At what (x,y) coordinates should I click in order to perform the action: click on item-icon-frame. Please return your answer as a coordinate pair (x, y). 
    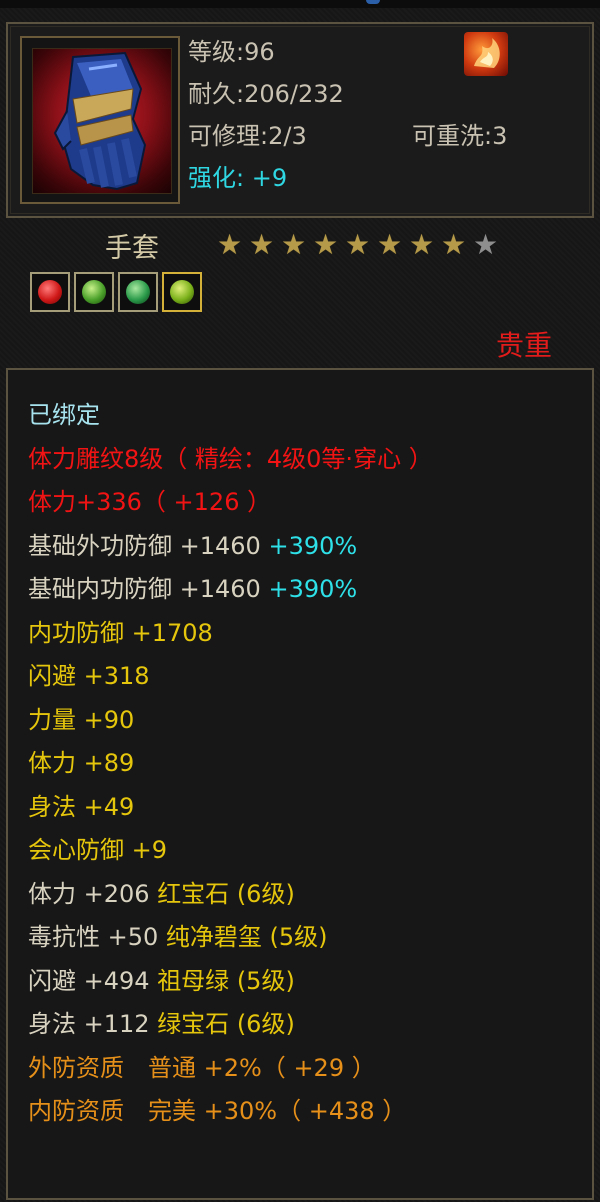
    Looking at the image, I should click on (100, 120).